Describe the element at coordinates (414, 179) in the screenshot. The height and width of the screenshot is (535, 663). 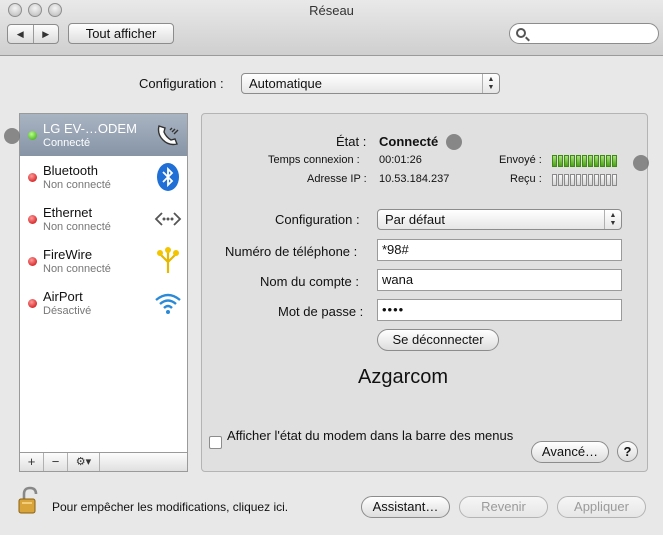
I see `ip-address-value: 10.53.184.237` at that location.